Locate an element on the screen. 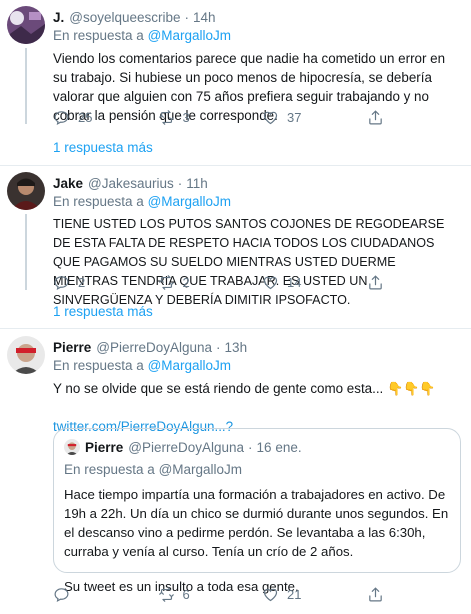 The width and height of the screenshot is (471, 614). retweet-count: 3 is located at coordinates (186, 117).